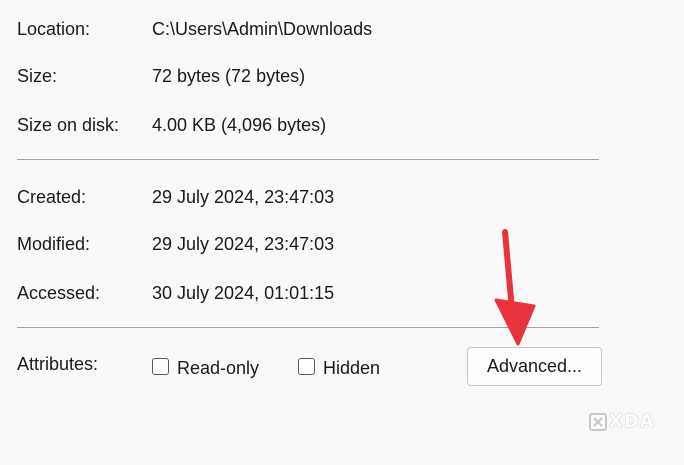 The width and height of the screenshot is (684, 465). Describe the element at coordinates (306, 366) in the screenshot. I see `hidden-checkbox-box` at that location.